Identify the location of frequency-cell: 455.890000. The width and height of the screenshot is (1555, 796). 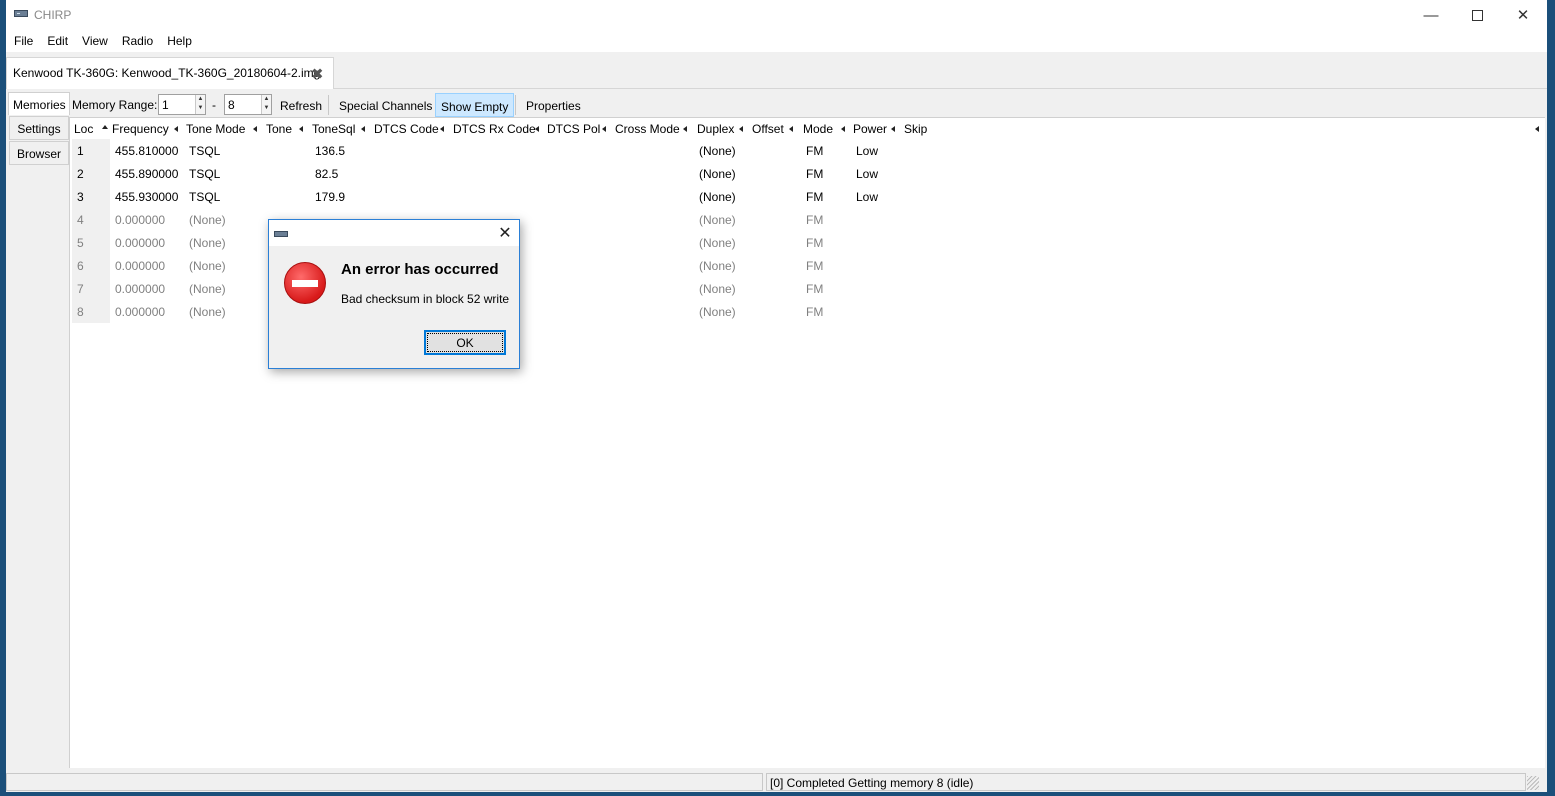
(146, 174).